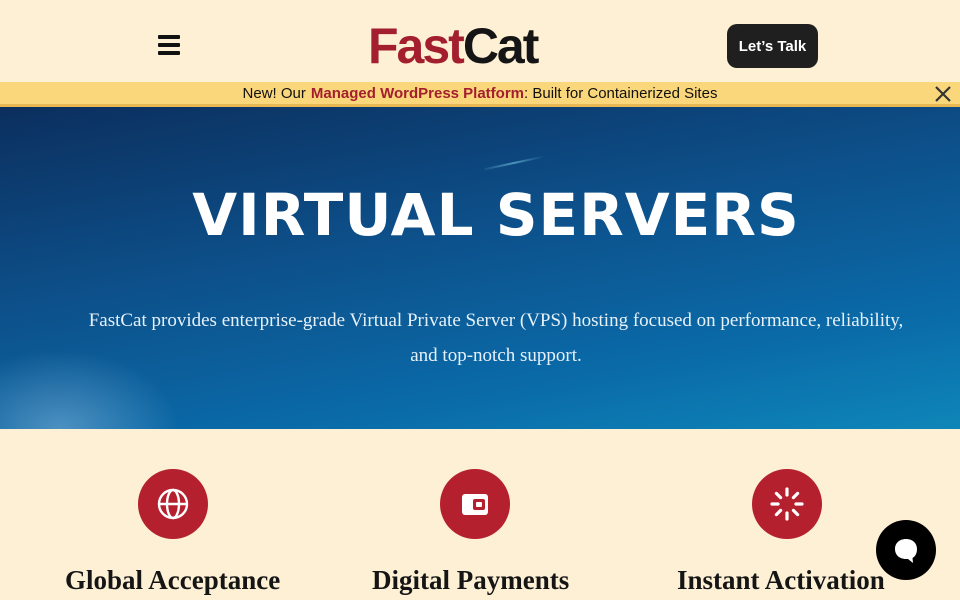 The image size is (960, 600). What do you see at coordinates (173, 504) in the screenshot?
I see `globe-icon` at bounding box center [173, 504].